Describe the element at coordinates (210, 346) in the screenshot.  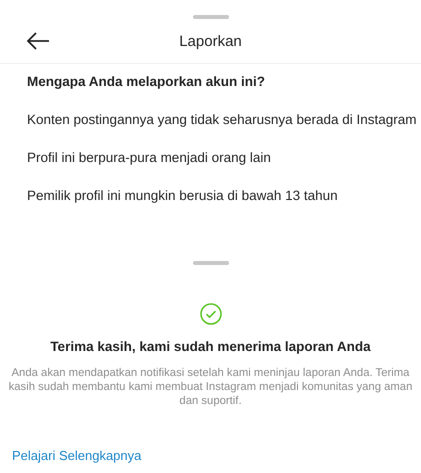
I see `confirmation-title: Terima kasih, kami sudah menerima laporan Anda` at that location.